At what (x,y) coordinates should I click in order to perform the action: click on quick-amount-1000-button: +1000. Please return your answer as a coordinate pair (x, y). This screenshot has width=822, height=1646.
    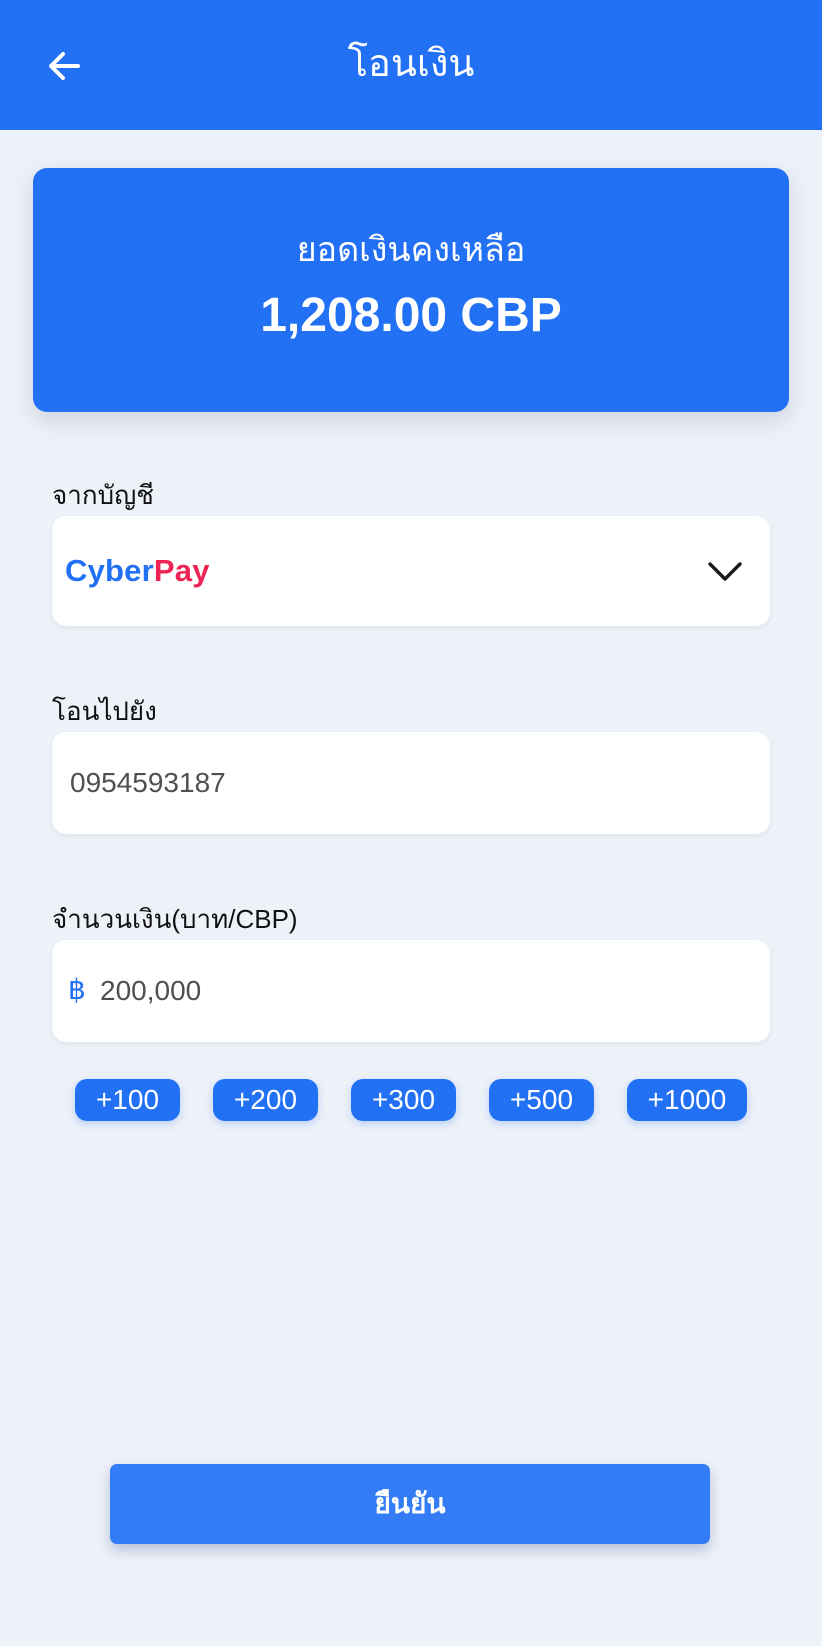
    Looking at the image, I should click on (687, 1100).